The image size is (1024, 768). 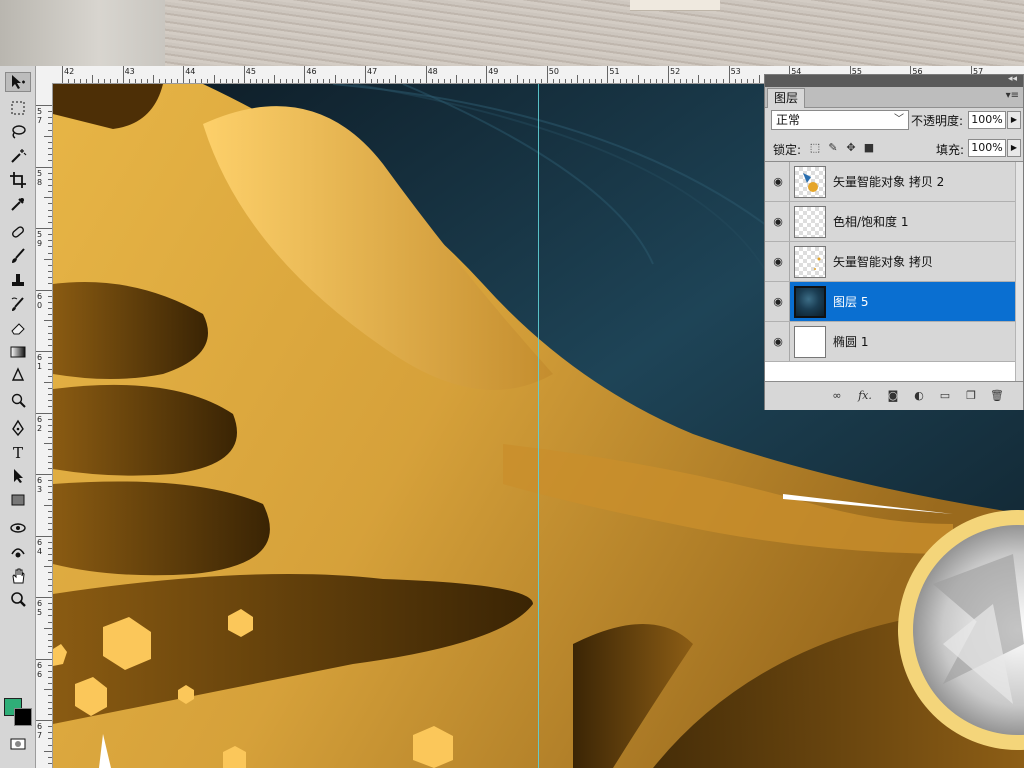 What do you see at coordinates (1012, 79) in the screenshot?
I see `collapse-icon: ◂◂` at bounding box center [1012, 79].